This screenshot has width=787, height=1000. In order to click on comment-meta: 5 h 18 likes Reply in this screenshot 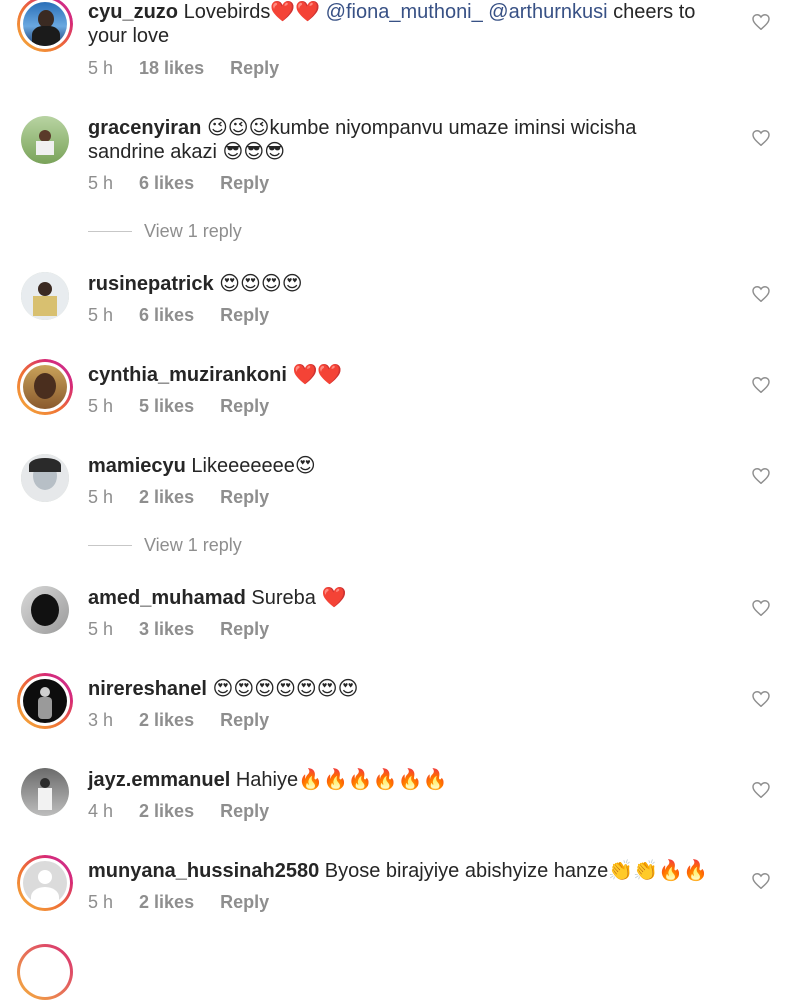, I will do `click(183, 68)`.